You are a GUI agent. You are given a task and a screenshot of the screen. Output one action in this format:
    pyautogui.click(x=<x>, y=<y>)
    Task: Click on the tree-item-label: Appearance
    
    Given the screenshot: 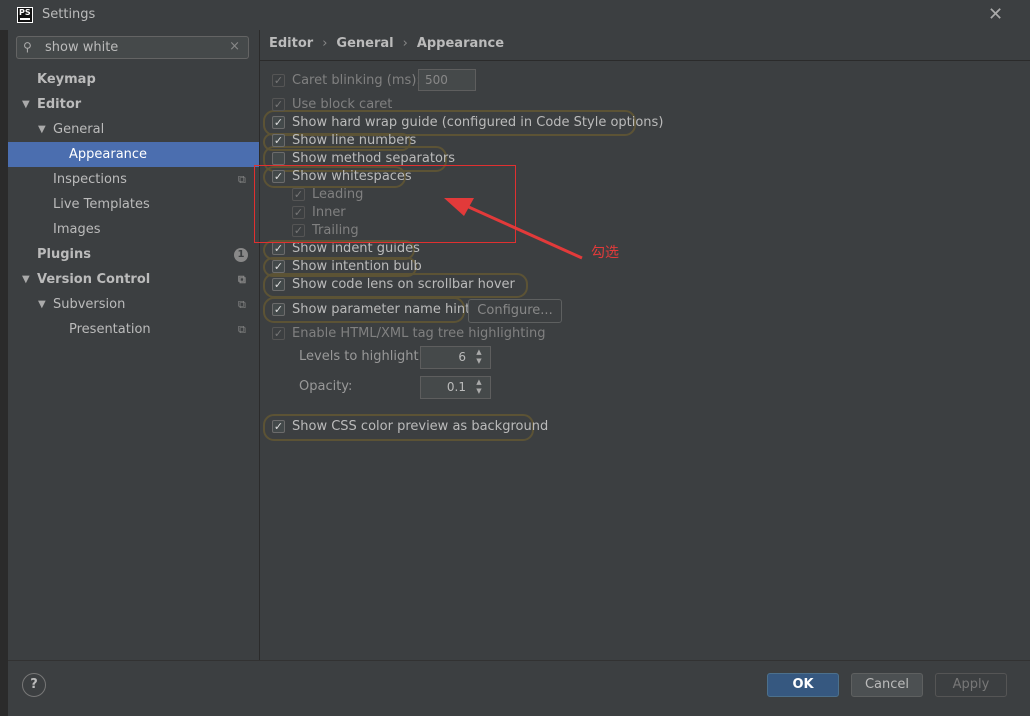 What is the action you would take?
    pyautogui.click(x=108, y=154)
    